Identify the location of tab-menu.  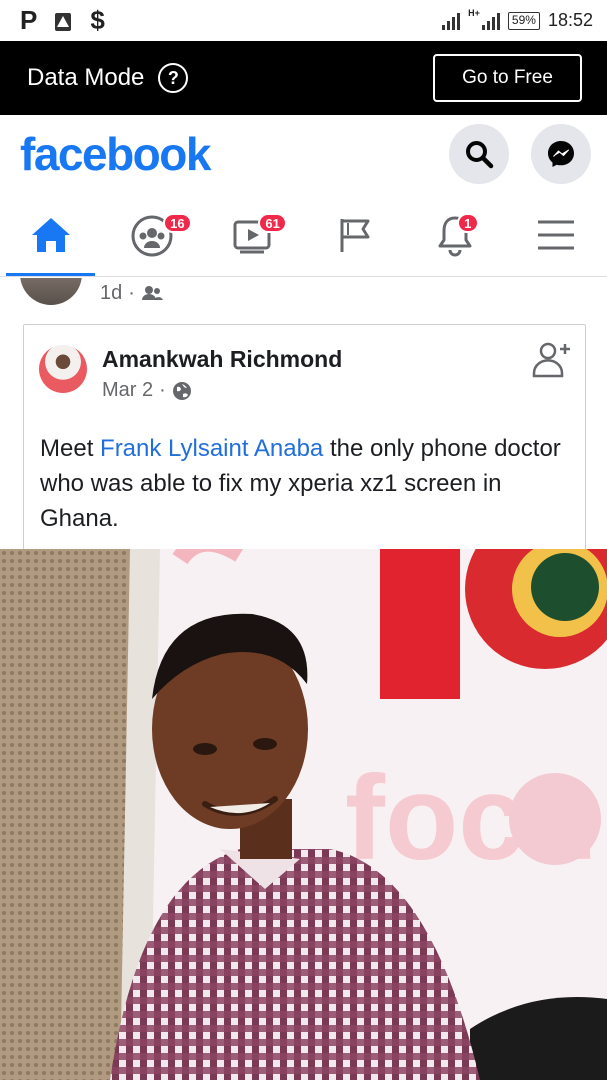
(556, 234).